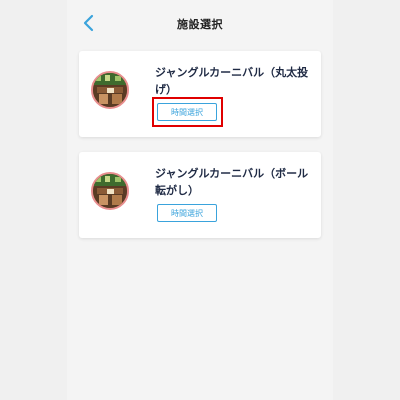  Describe the element at coordinates (187, 213) in the screenshot. I see `time-select-button: 時間選択` at that location.